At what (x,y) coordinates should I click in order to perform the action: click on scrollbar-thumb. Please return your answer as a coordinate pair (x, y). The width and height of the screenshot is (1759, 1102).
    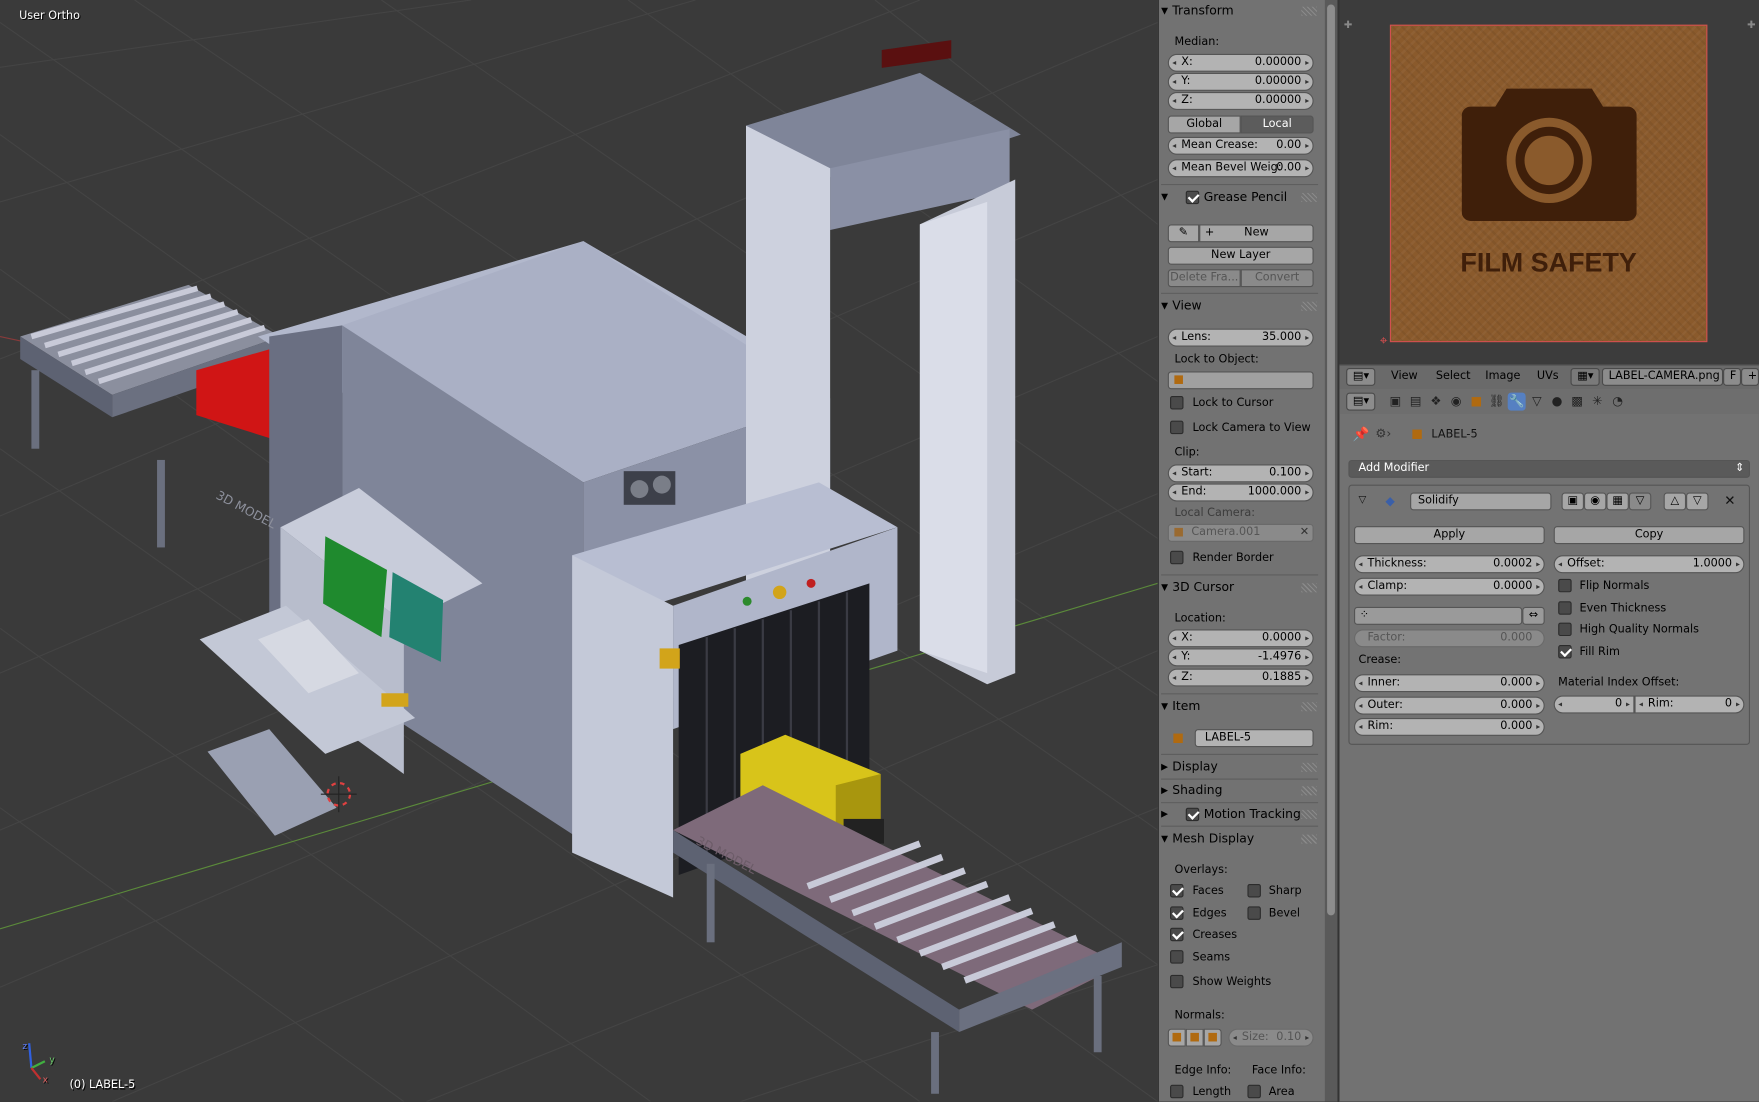
    Looking at the image, I should click on (1331, 460).